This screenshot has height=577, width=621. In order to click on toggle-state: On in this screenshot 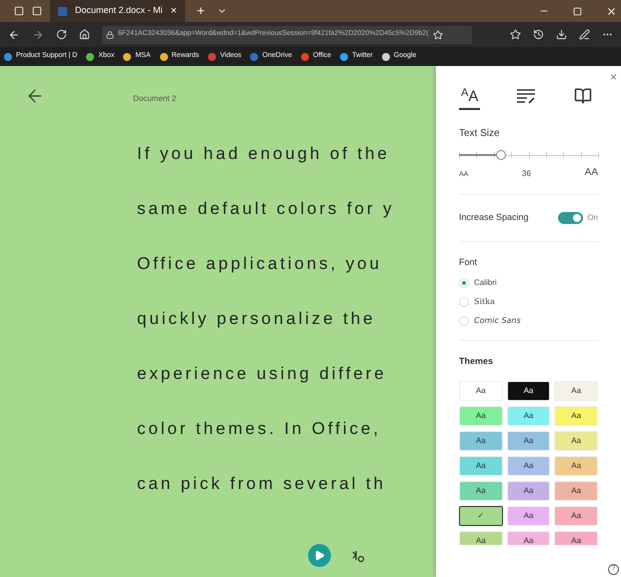, I will do `click(592, 218)`.